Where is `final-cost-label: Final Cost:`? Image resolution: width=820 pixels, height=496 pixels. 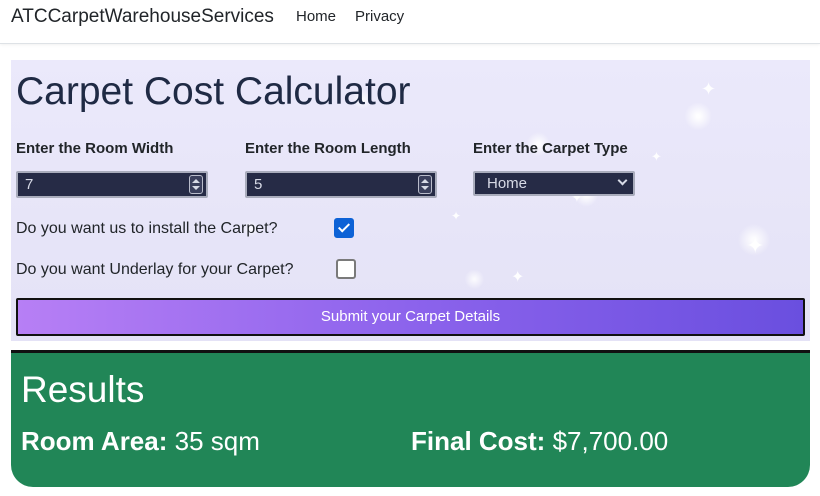 final-cost-label: Final Cost: is located at coordinates (478, 441).